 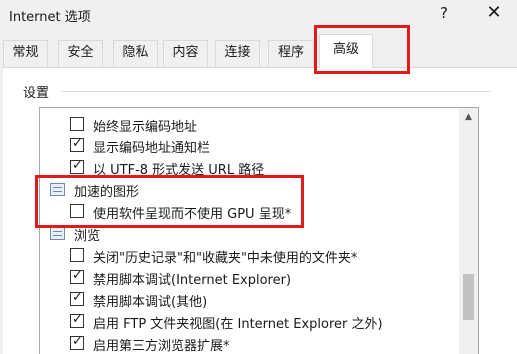 I want to click on list-item: 使用软件呈现而不使用 GPU 呈现*, so click(x=250, y=212).